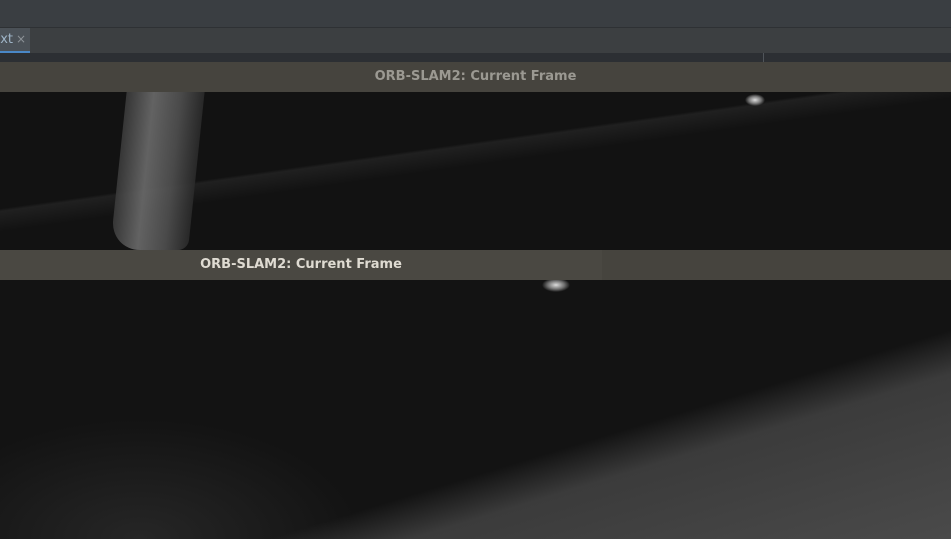 This screenshot has width=951, height=539. Describe the element at coordinates (776, 265) in the screenshot. I see `titlebar-extension` at that location.